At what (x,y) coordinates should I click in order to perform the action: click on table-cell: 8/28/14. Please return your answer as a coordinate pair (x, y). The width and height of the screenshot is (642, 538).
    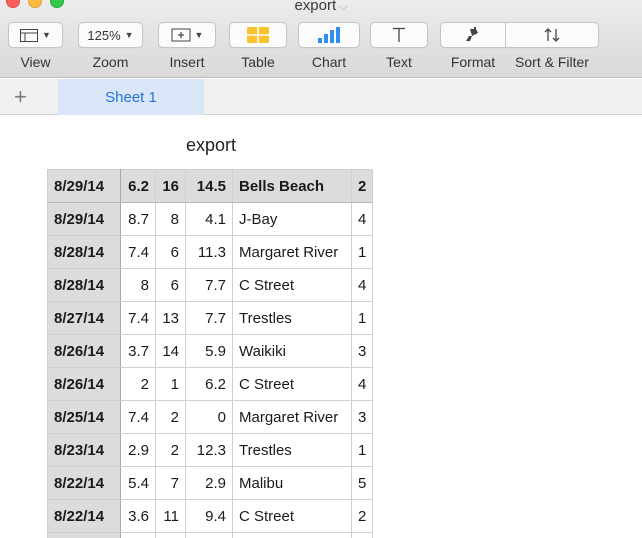
    Looking at the image, I should click on (84, 285).